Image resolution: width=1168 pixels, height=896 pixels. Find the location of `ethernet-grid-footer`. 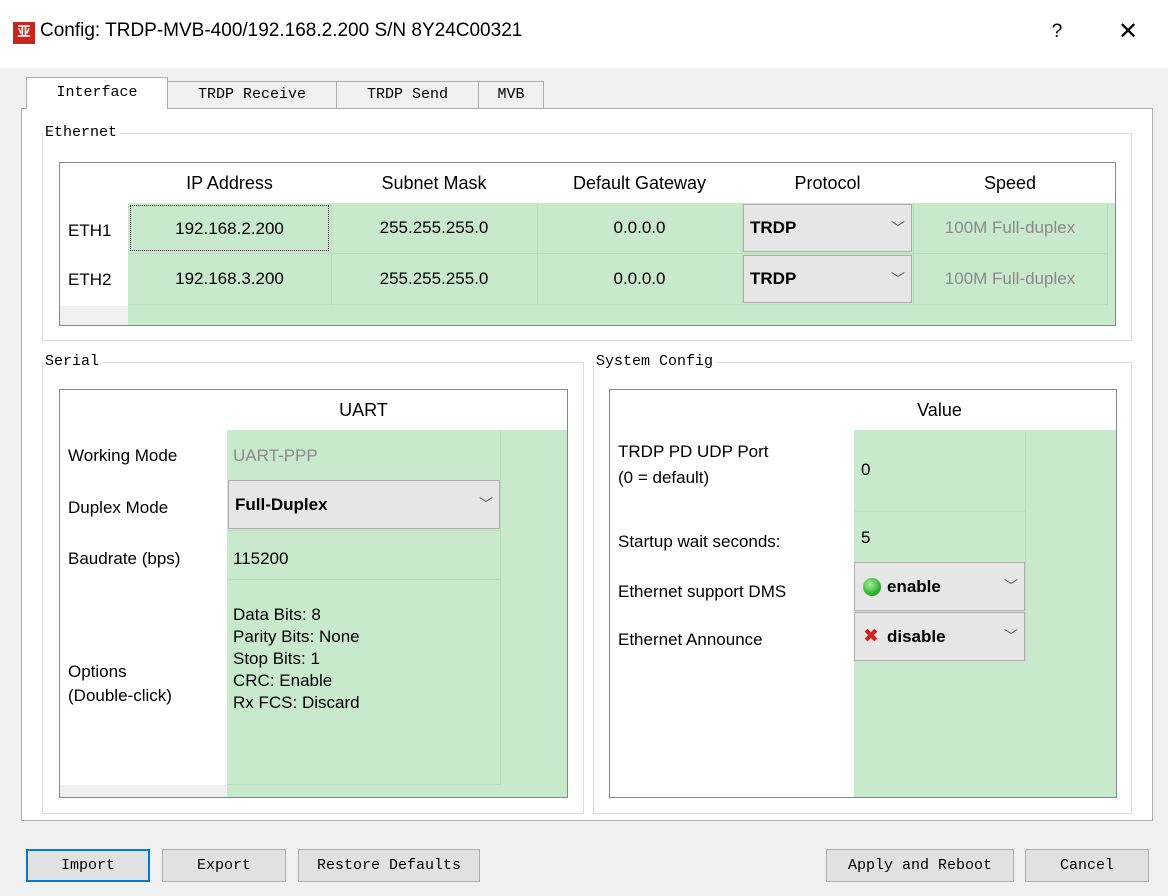

ethernet-grid-footer is located at coordinates (94, 315).